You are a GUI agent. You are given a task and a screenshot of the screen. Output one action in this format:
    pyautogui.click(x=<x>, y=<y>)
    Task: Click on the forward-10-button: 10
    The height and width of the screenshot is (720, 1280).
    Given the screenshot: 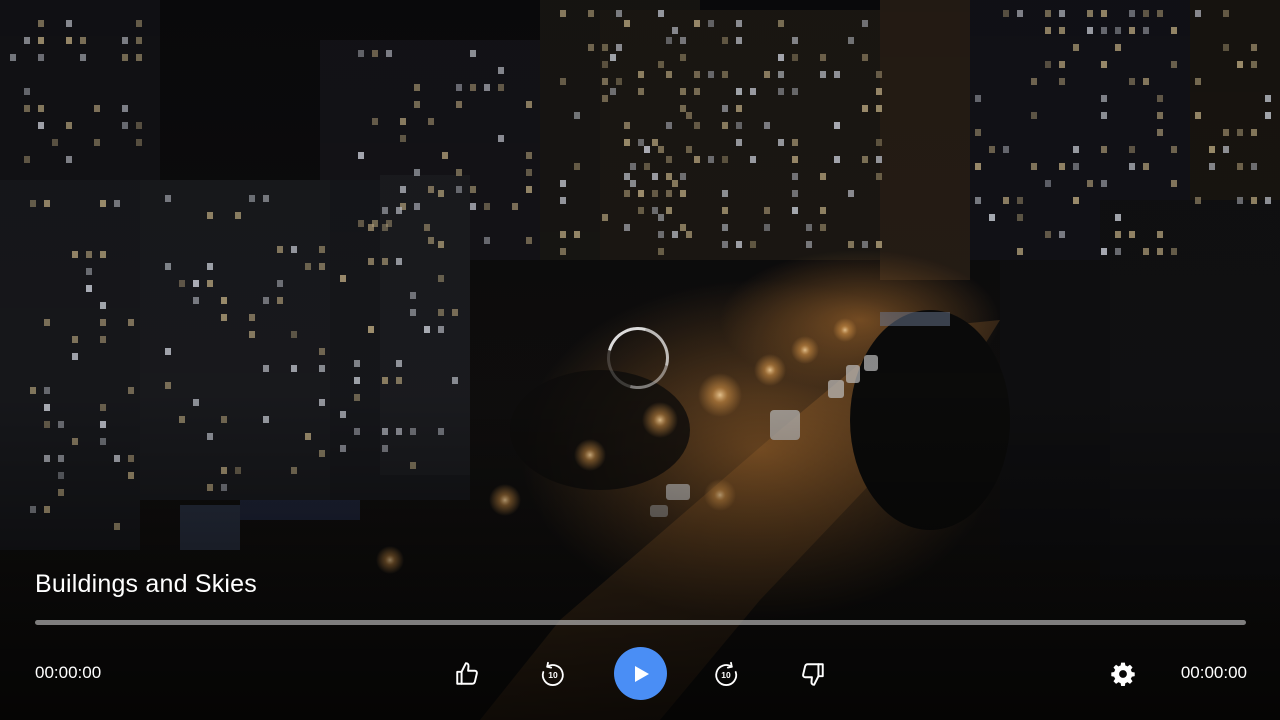 What is the action you would take?
    pyautogui.click(x=726, y=674)
    